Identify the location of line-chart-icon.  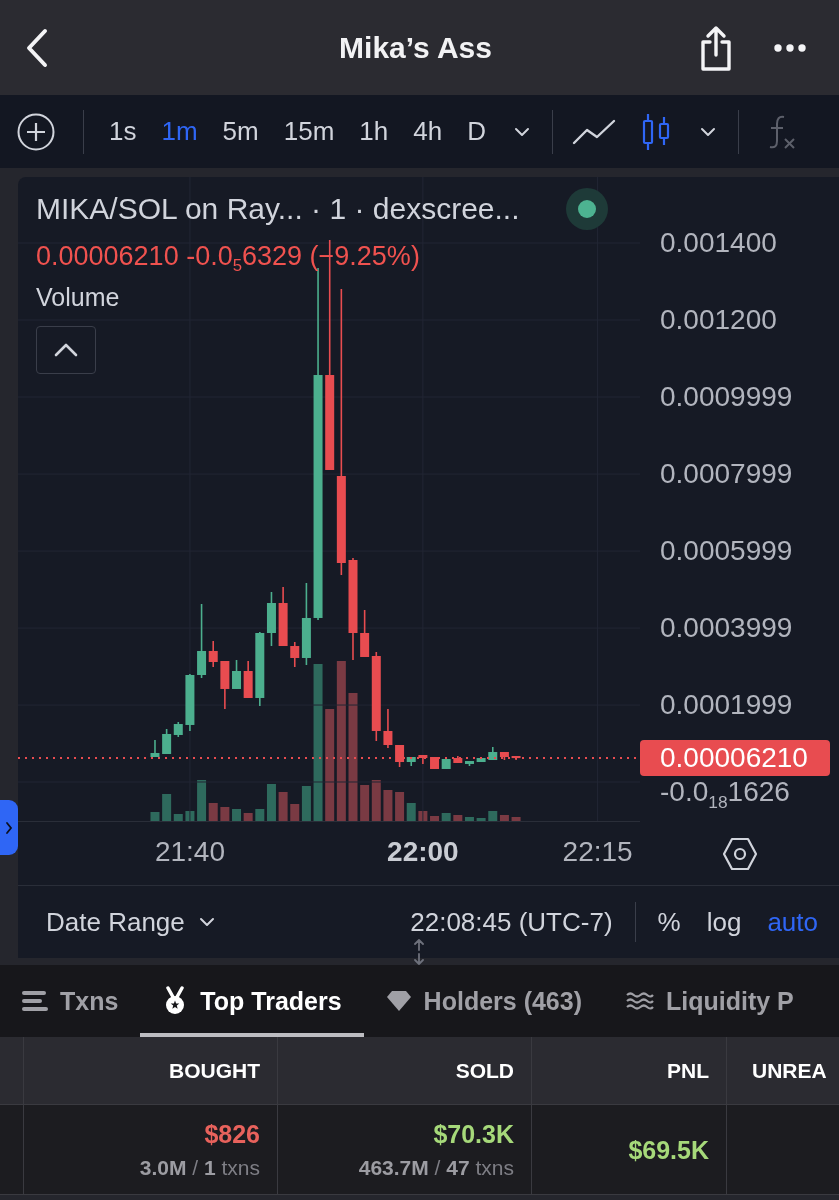
(593, 131).